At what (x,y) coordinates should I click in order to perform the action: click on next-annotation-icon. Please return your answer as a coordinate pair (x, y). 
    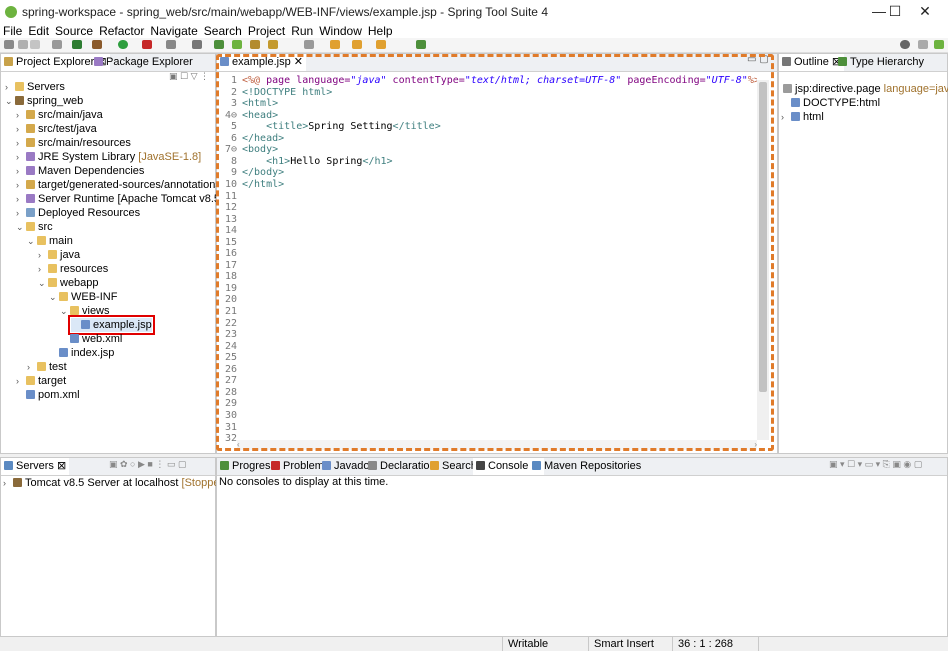
    Looking at the image, I should click on (309, 44).